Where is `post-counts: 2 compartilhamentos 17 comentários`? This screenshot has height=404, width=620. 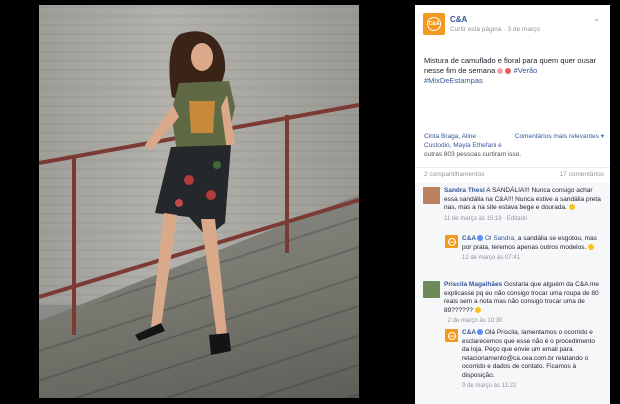 post-counts: 2 compartilhamentos 17 comentários is located at coordinates (514, 174).